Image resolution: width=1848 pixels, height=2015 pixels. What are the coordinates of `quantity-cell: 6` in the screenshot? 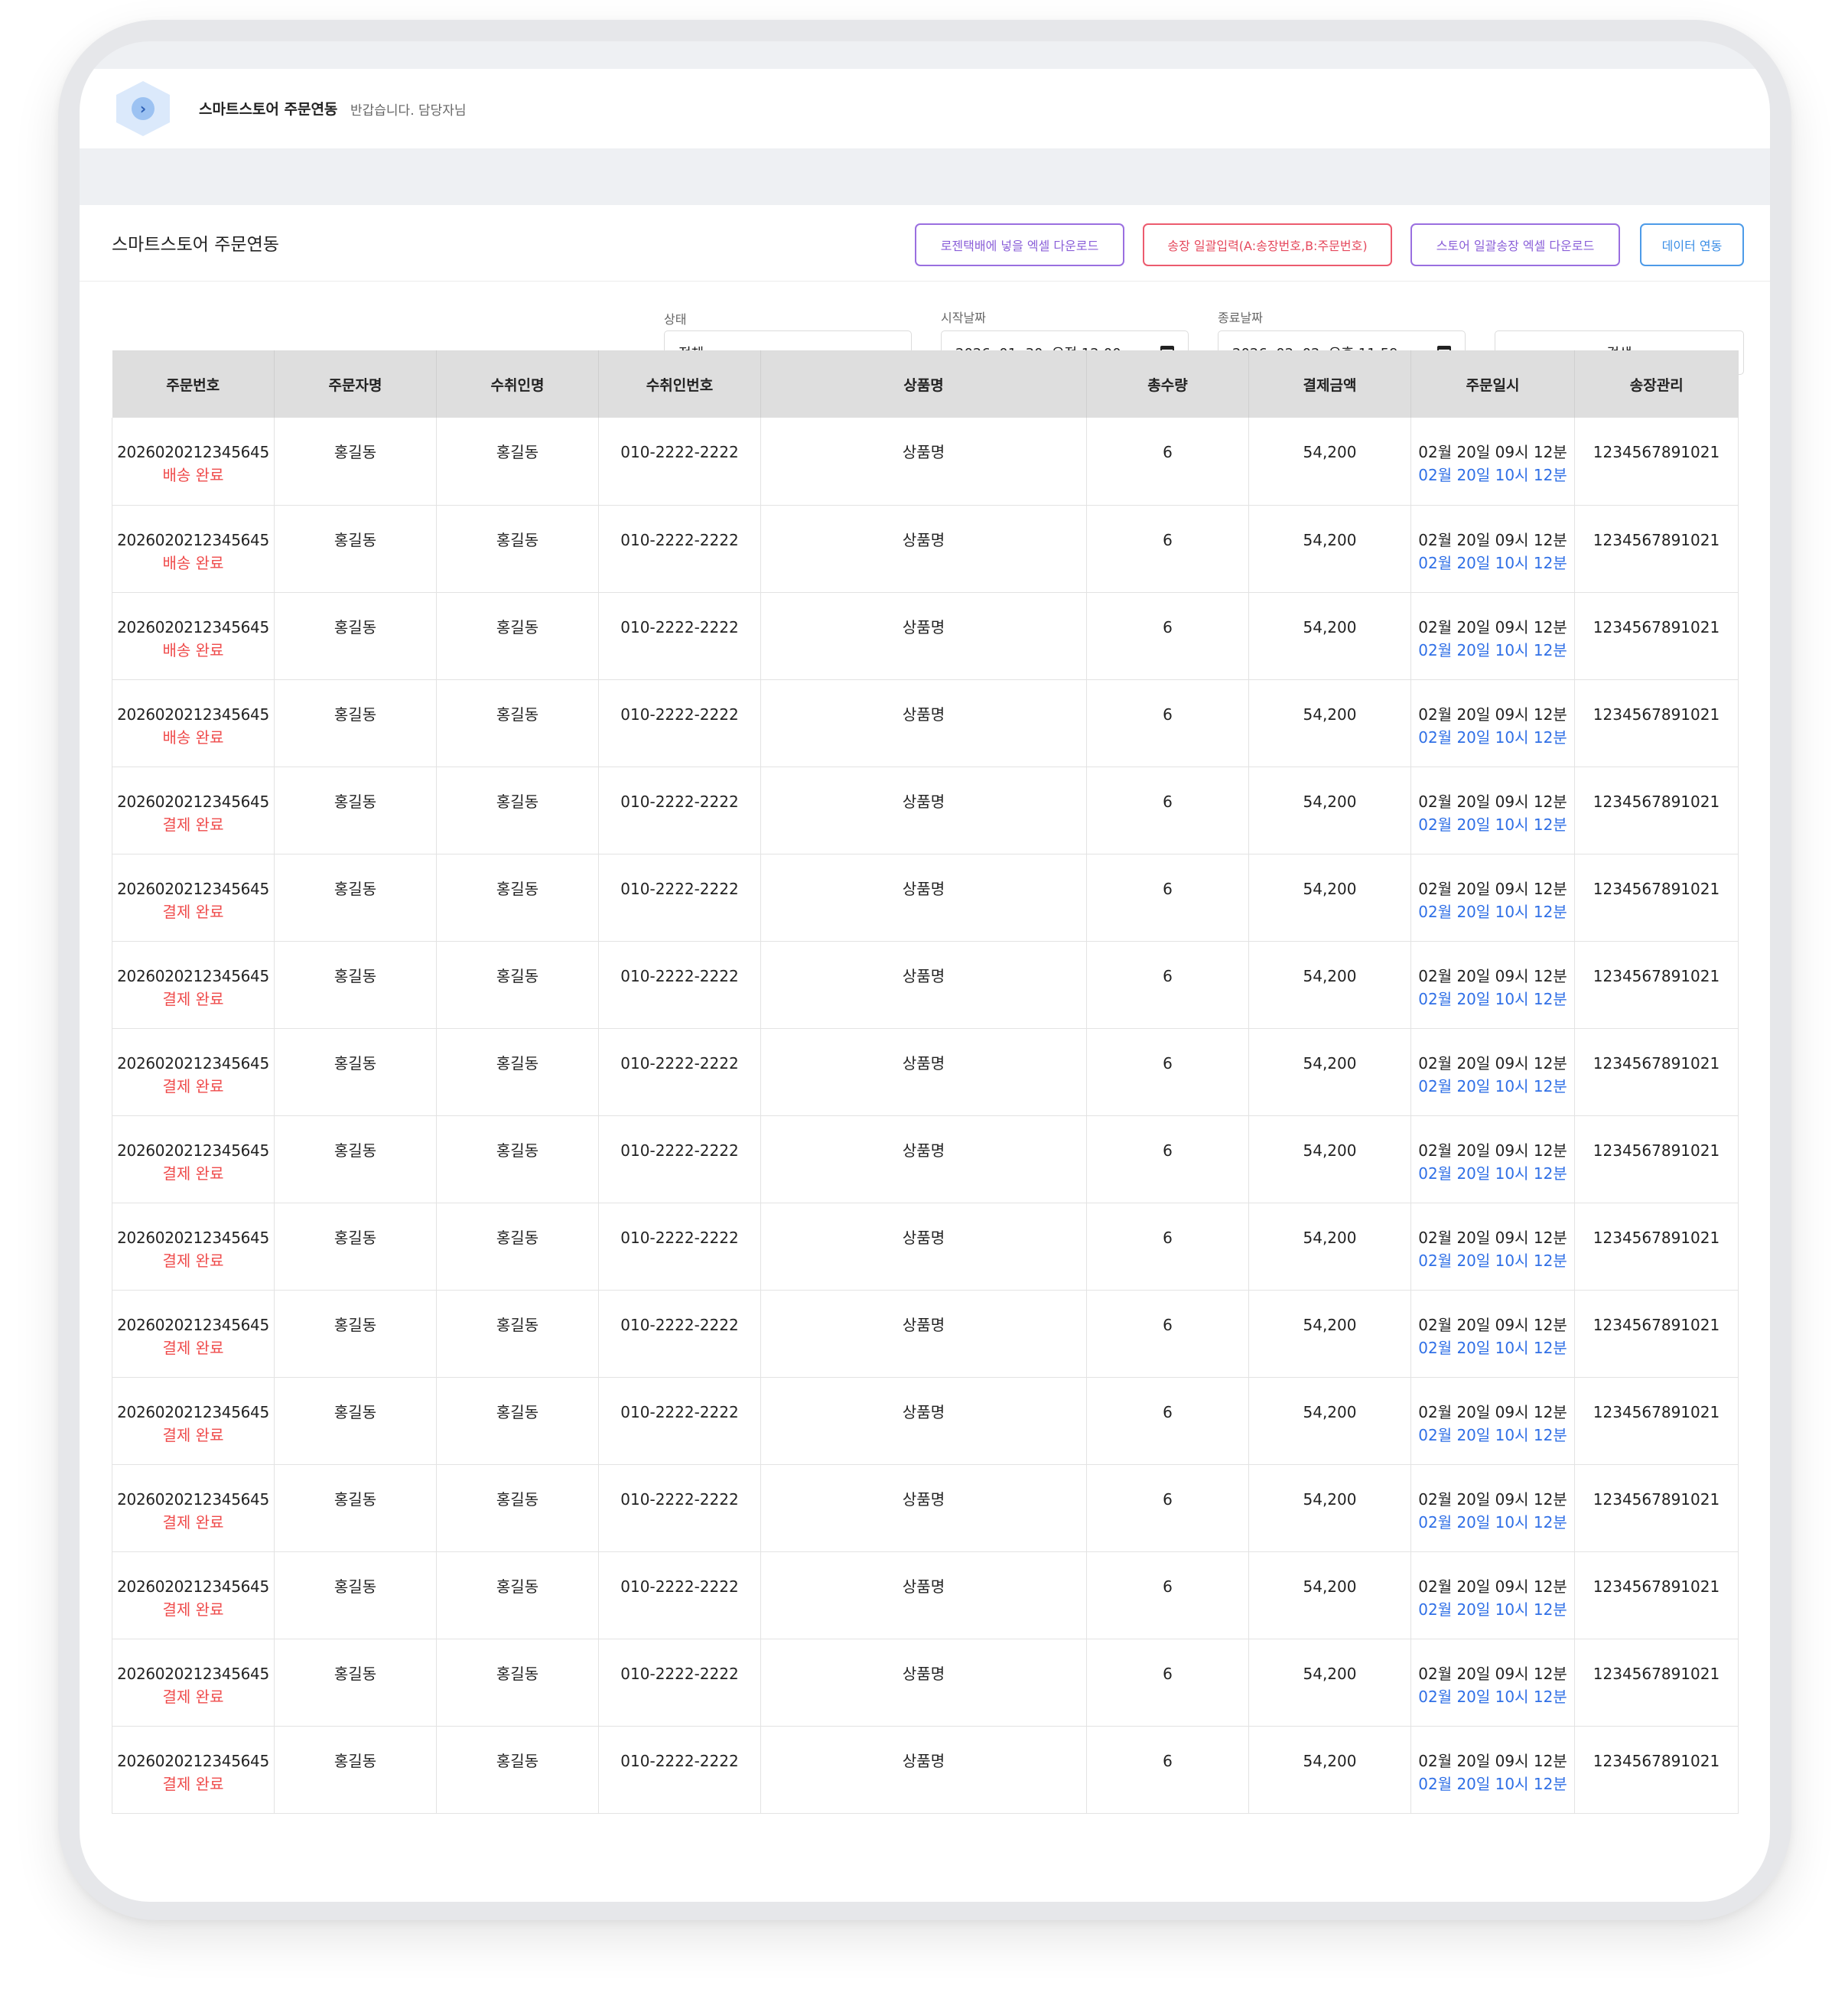 It's located at (1167, 1595).